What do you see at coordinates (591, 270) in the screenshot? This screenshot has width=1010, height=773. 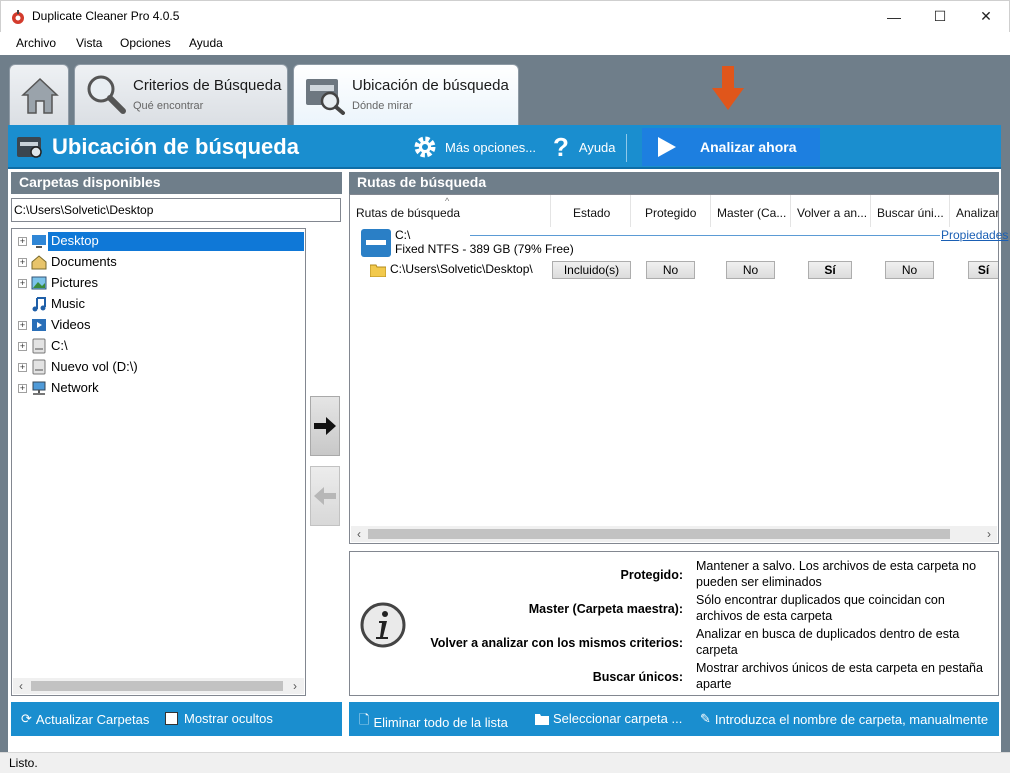 I see `estado-cell: Incluido(s)` at bounding box center [591, 270].